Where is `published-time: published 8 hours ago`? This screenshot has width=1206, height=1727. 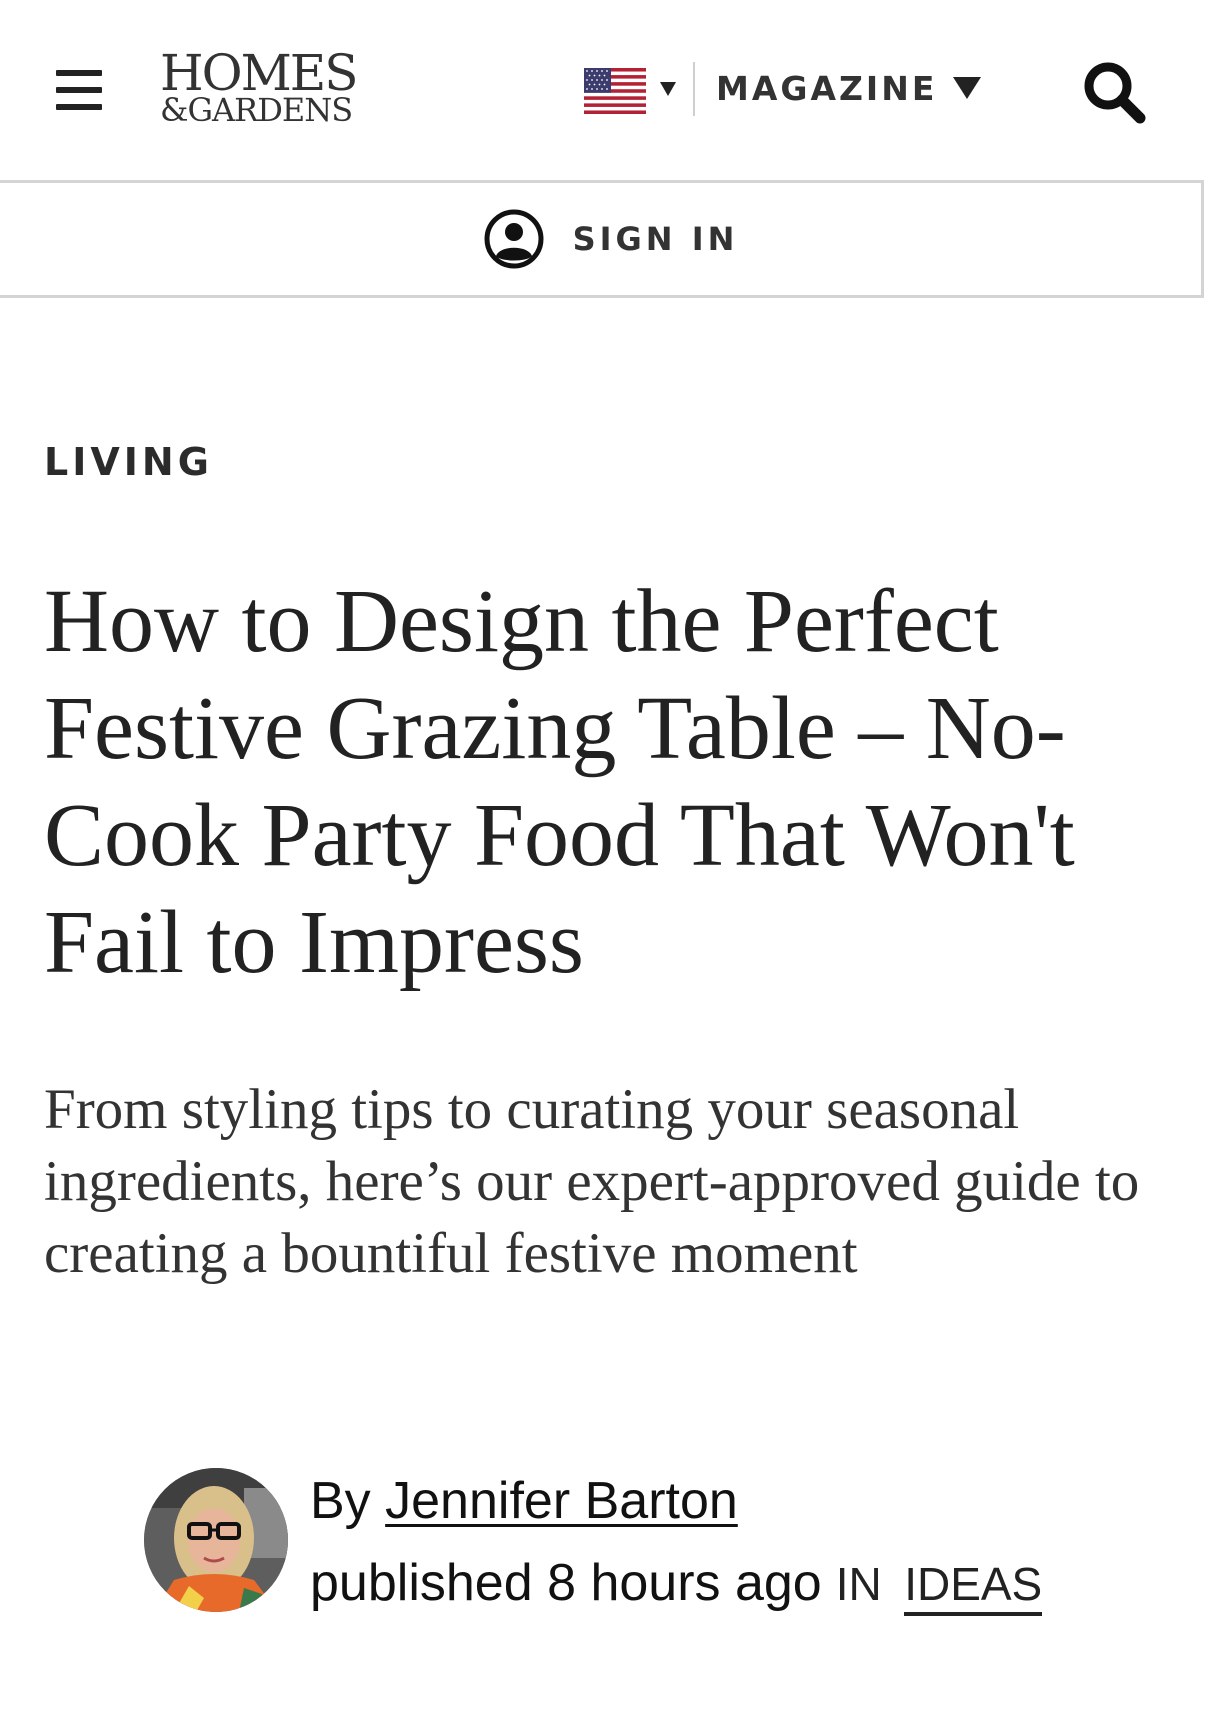
published-time: published 8 hours ago is located at coordinates (566, 1583).